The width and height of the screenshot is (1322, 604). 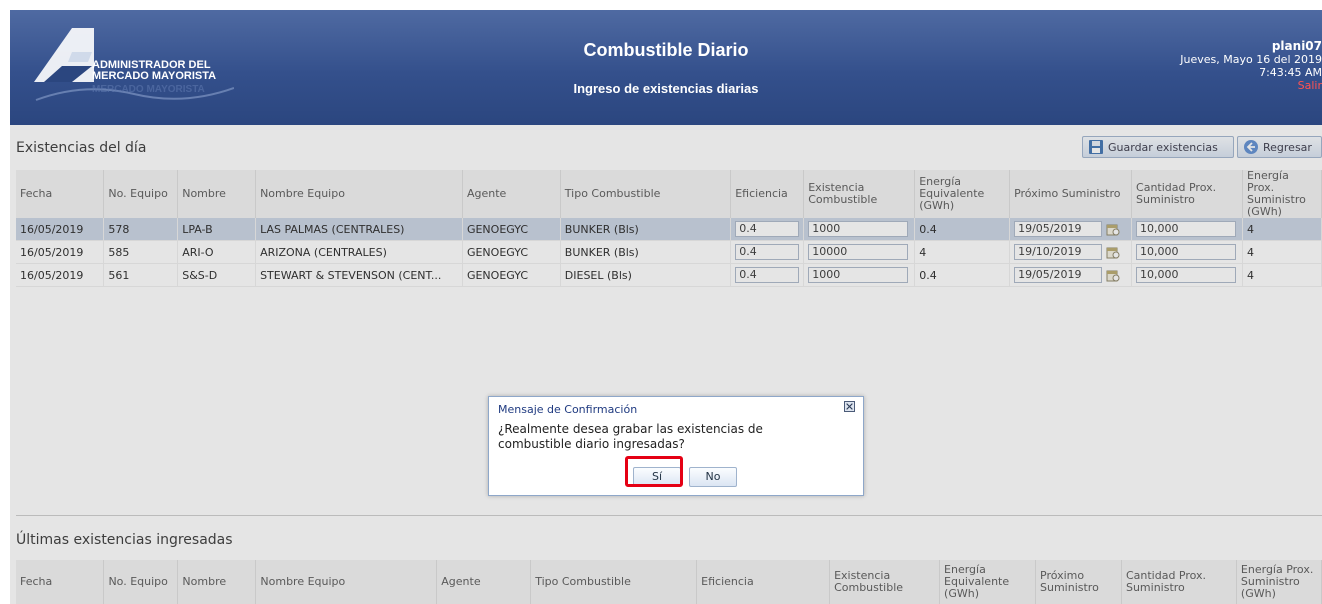 I want to click on logout-link: Salir, so click(x=1251, y=85).